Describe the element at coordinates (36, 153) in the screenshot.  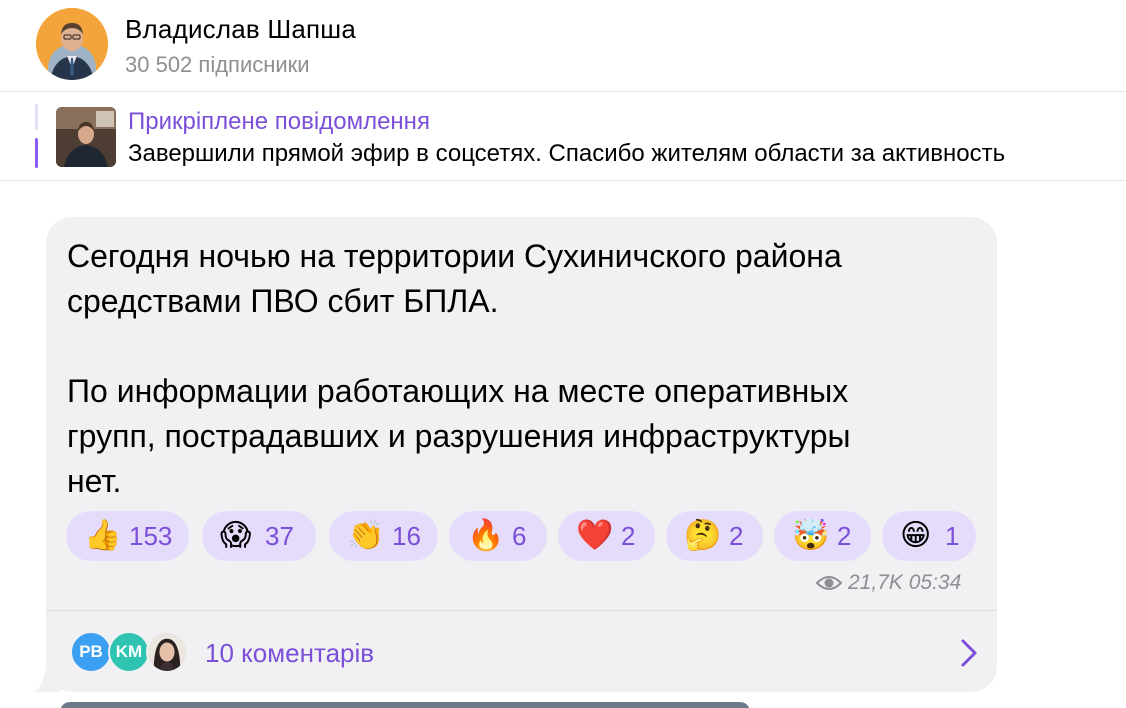
I see `pin-indicator-active` at that location.